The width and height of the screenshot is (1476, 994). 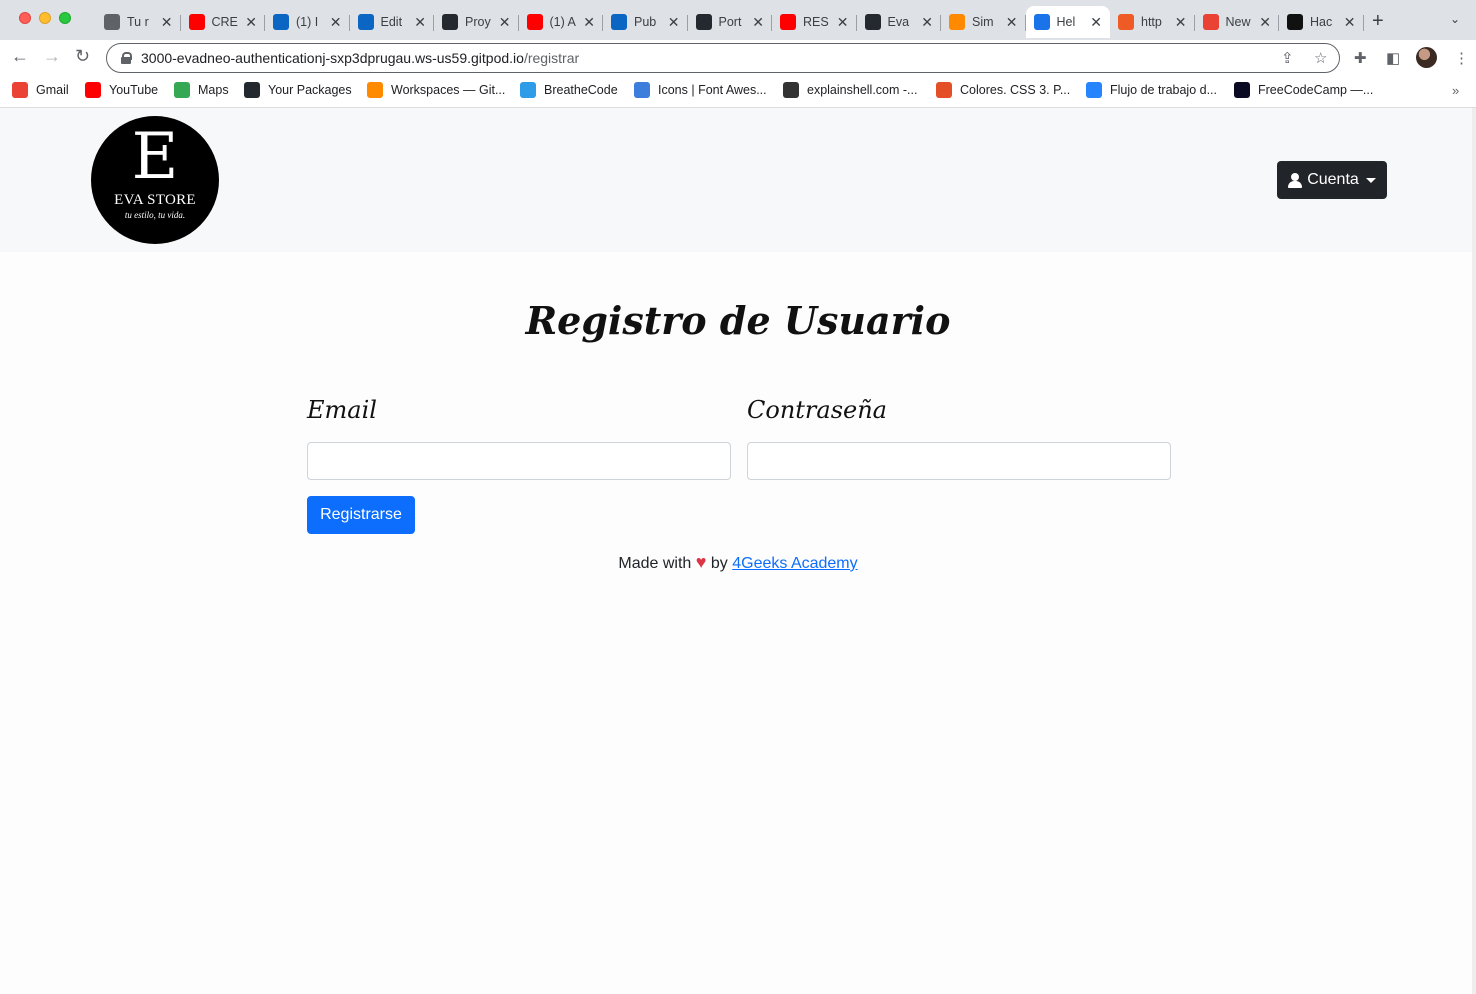 What do you see at coordinates (1426, 57) in the screenshot?
I see `profile-avatar` at bounding box center [1426, 57].